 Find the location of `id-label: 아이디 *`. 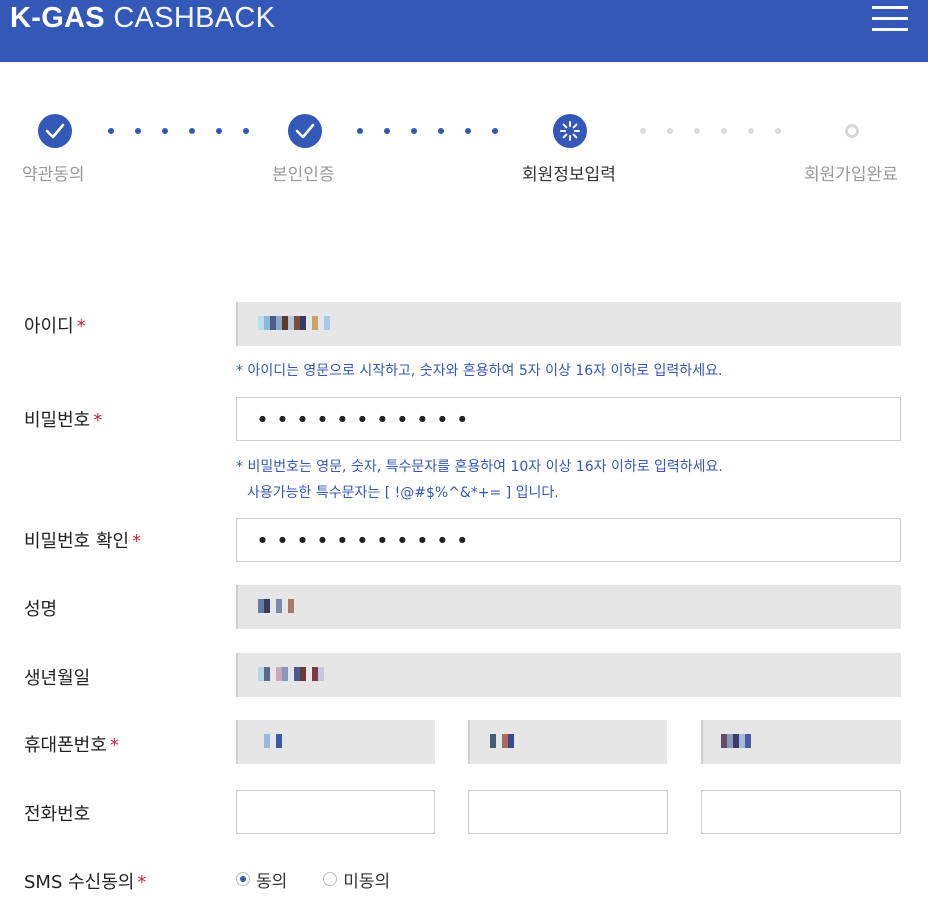

id-label: 아이디 * is located at coordinates (55, 326).